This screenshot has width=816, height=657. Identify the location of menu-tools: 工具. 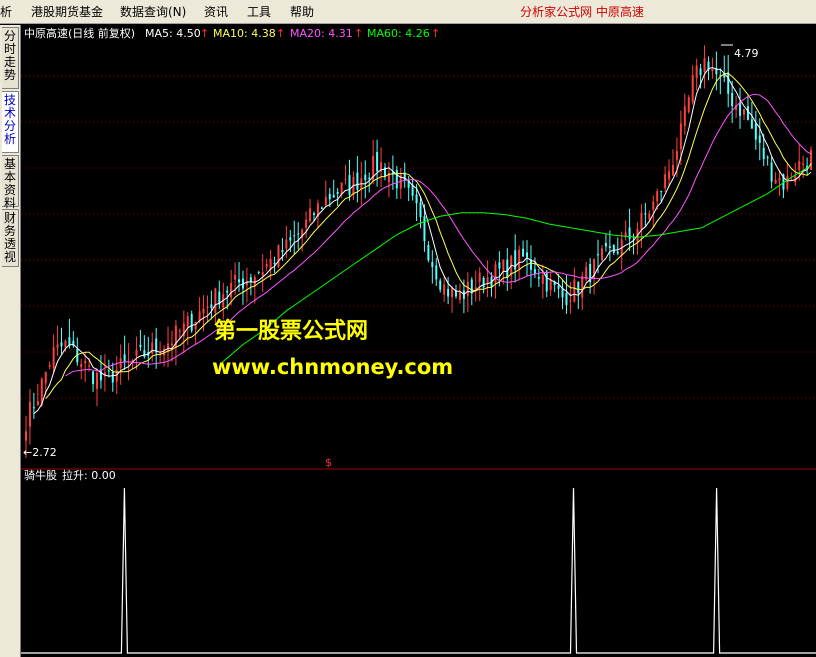
(259, 12).